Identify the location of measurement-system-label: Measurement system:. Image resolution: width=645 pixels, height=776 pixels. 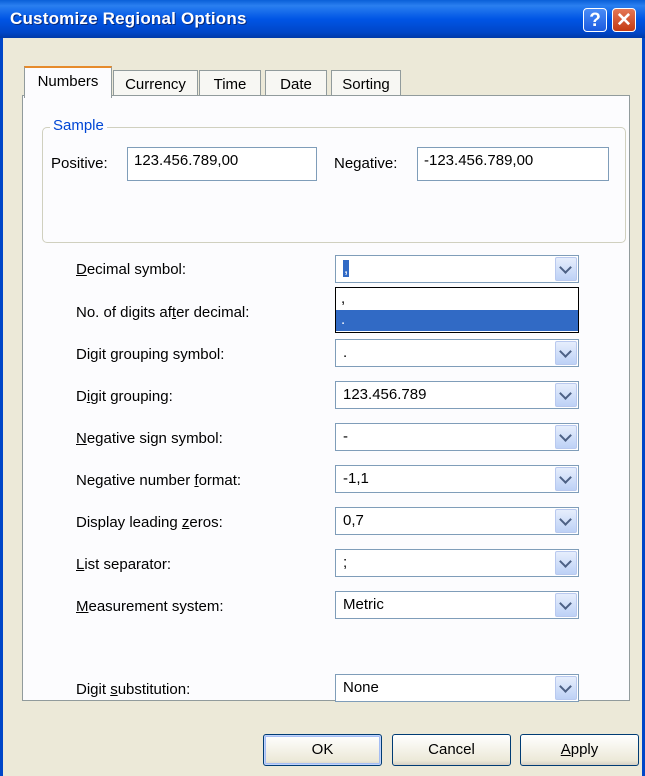
(150, 606).